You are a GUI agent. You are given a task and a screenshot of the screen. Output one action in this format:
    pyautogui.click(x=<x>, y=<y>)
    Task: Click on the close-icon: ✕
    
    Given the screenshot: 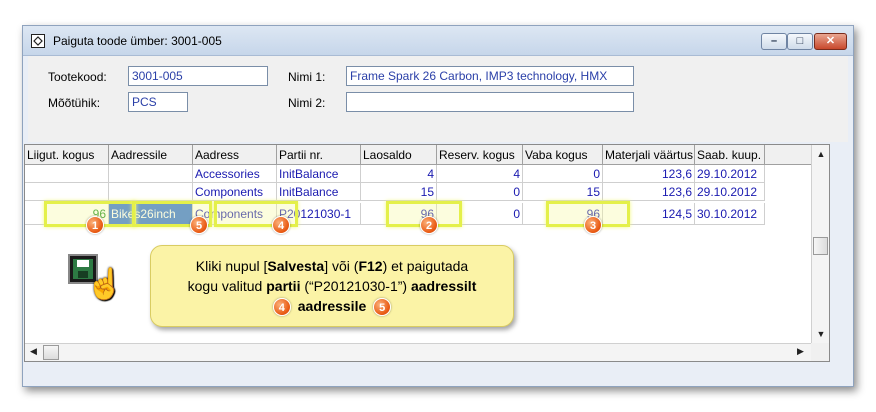 What is the action you would take?
    pyautogui.click(x=830, y=41)
    